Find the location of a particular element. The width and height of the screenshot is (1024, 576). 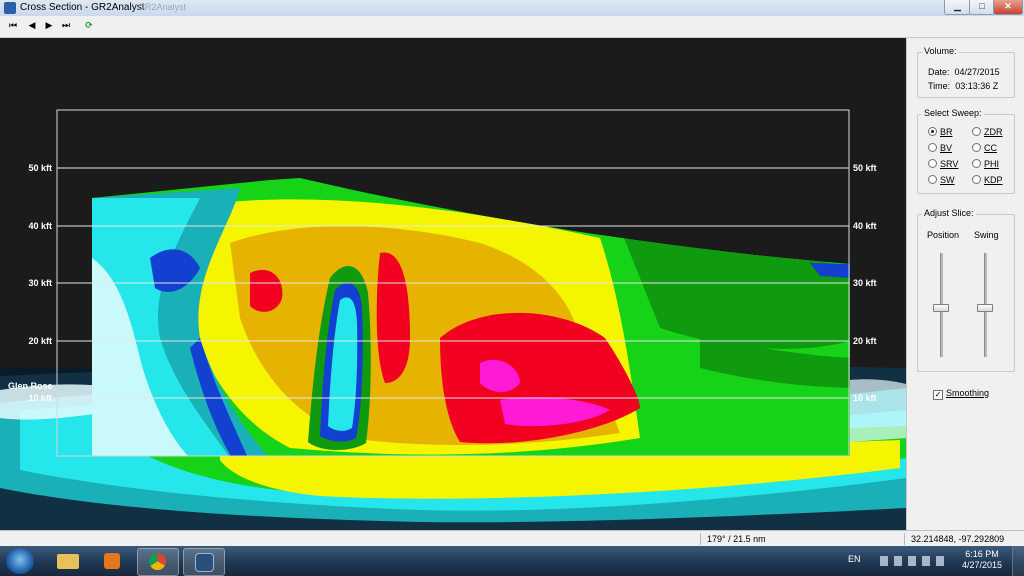

taskbar-clock: 6:16 PM 4/27/2015 is located at coordinates (982, 560).